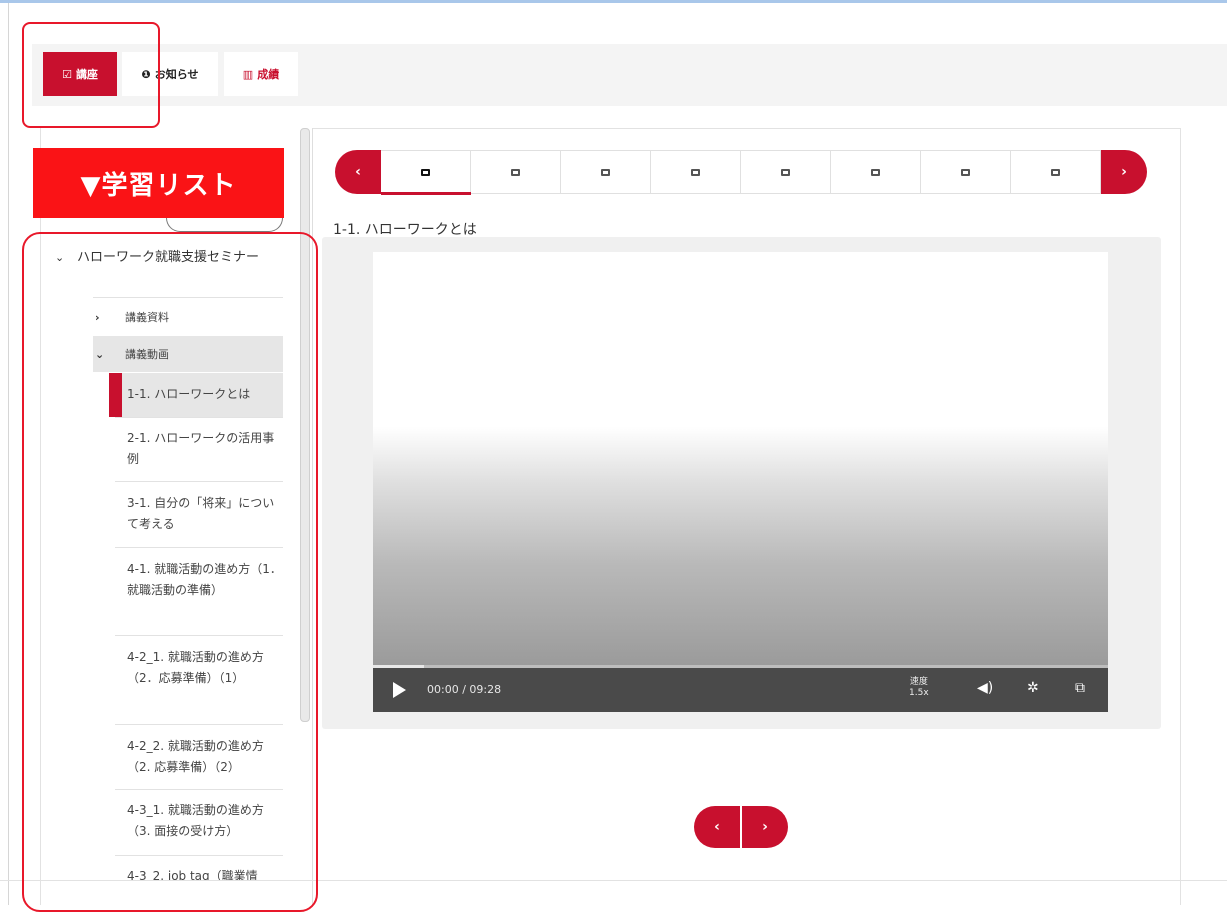 The image size is (1227, 912). Describe the element at coordinates (97, 317) in the screenshot. I see `chevron-right-icon: ›` at that location.